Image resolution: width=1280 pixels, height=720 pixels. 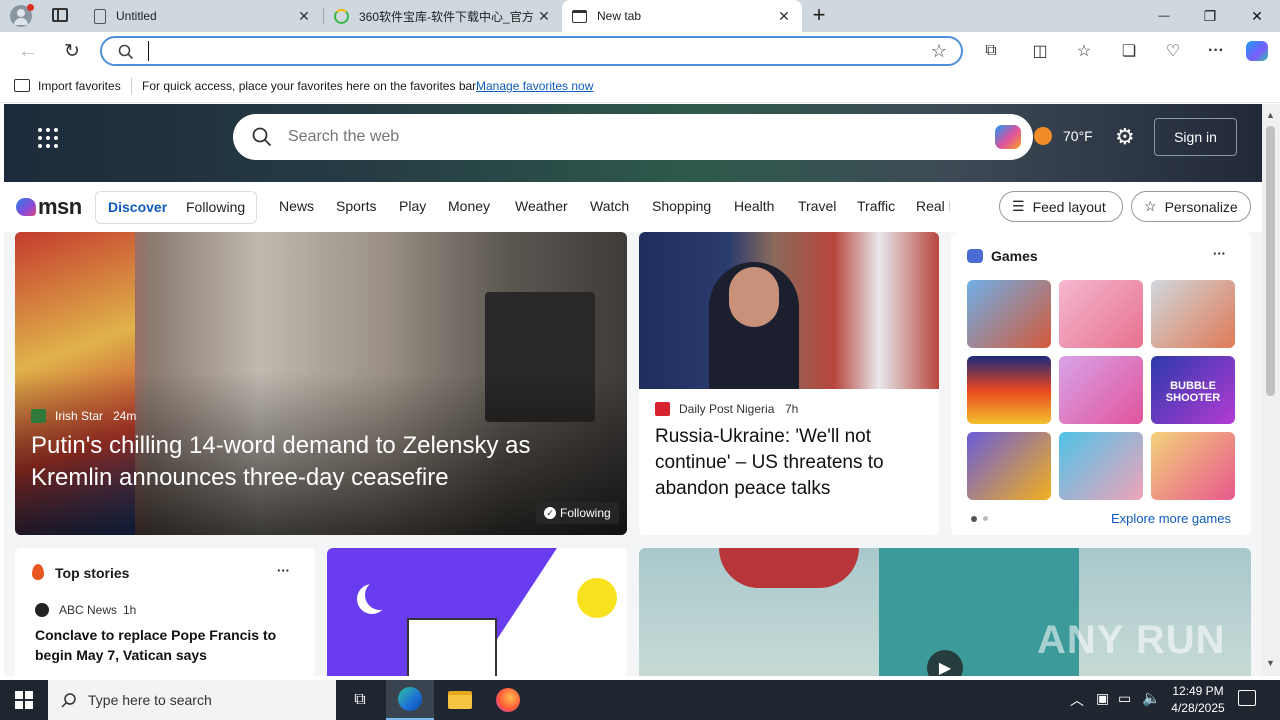 What do you see at coordinates (60, 15) in the screenshot?
I see `tab-actions-icon` at bounding box center [60, 15].